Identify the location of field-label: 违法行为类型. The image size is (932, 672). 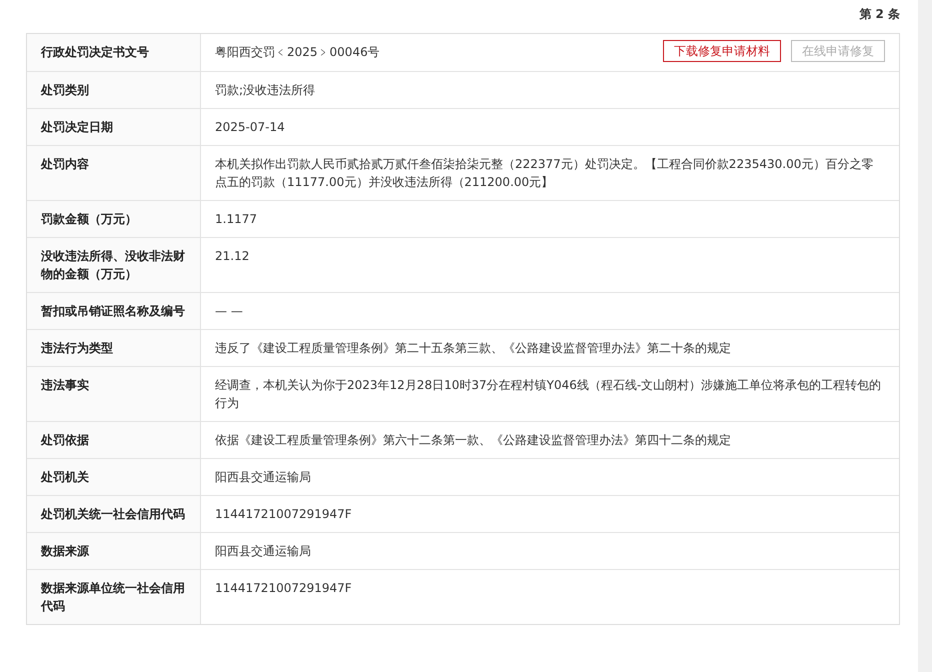
(114, 348).